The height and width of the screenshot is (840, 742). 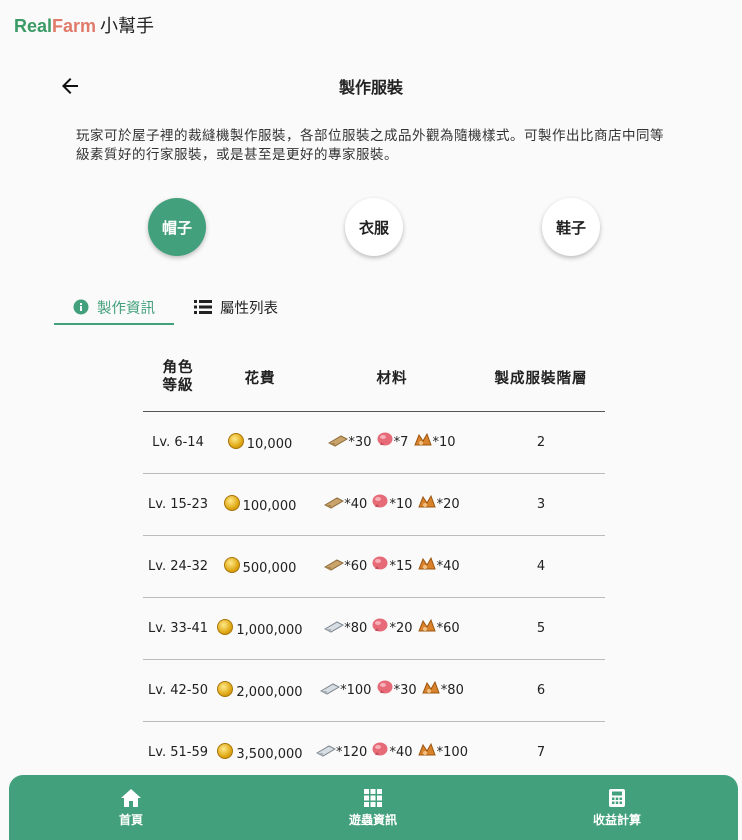 What do you see at coordinates (260, 378) in the screenshot?
I see `header-cost: 花費` at bounding box center [260, 378].